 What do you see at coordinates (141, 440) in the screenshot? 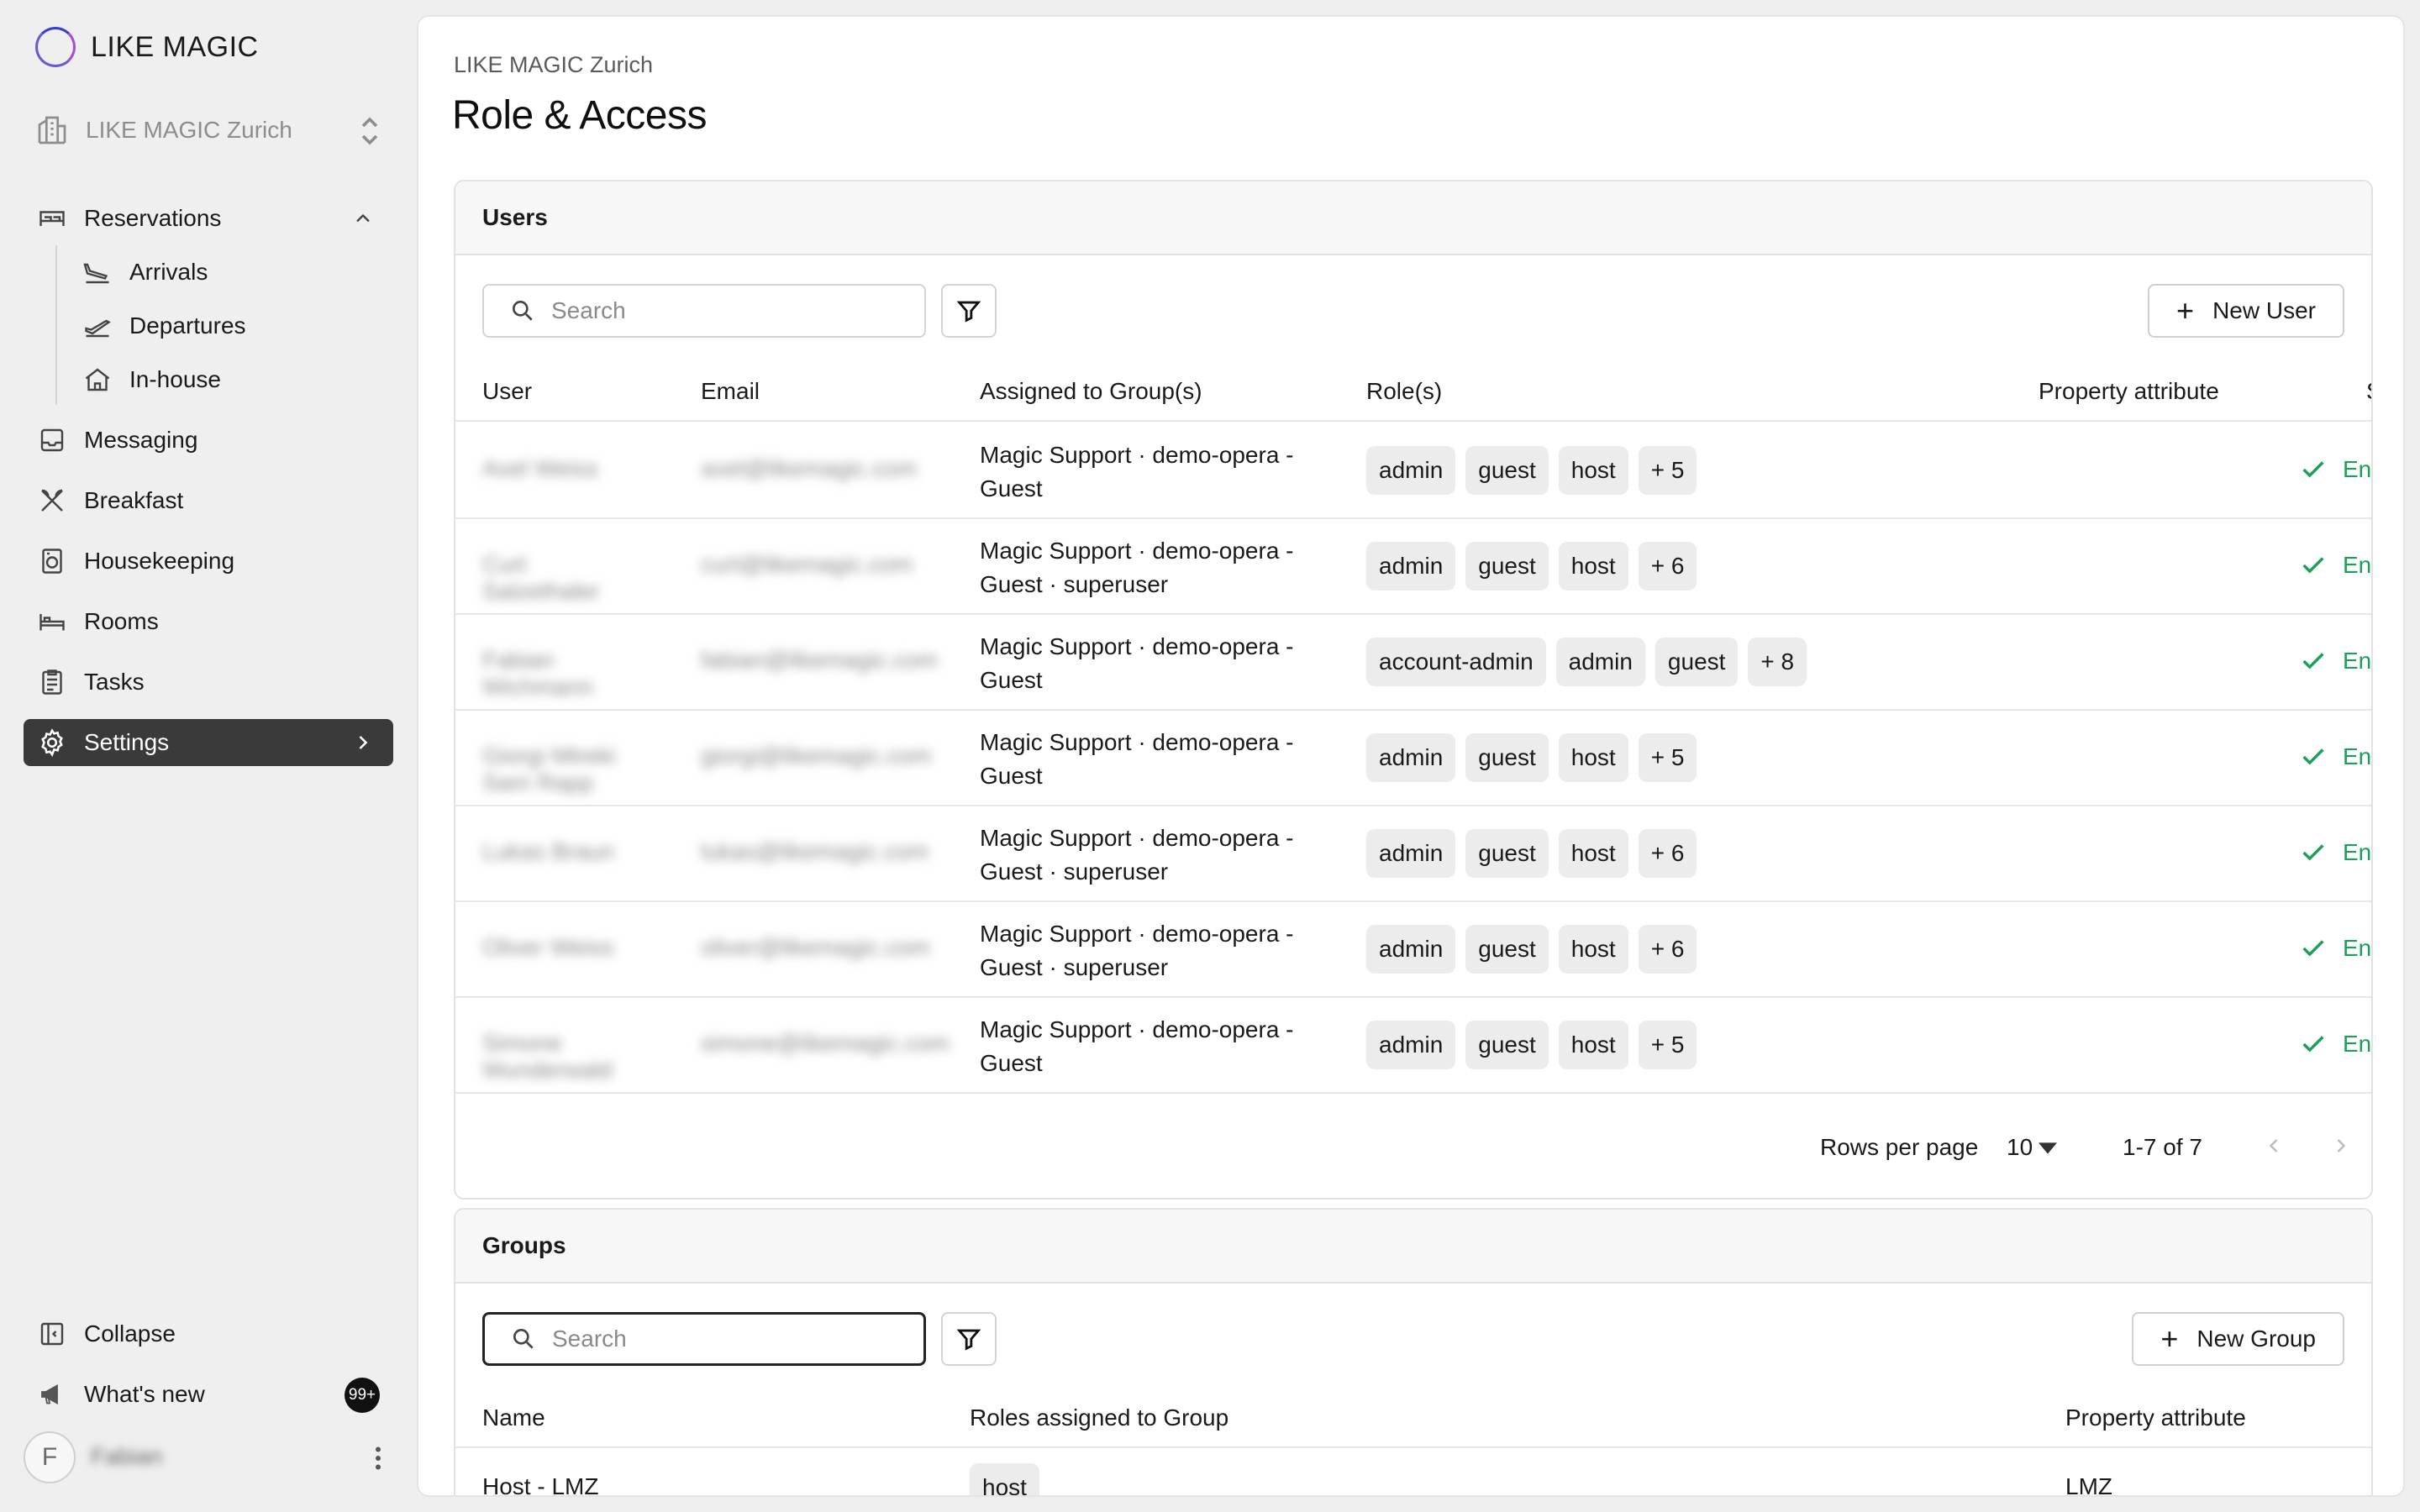
I see `nav-messaging-label: Messaging` at bounding box center [141, 440].